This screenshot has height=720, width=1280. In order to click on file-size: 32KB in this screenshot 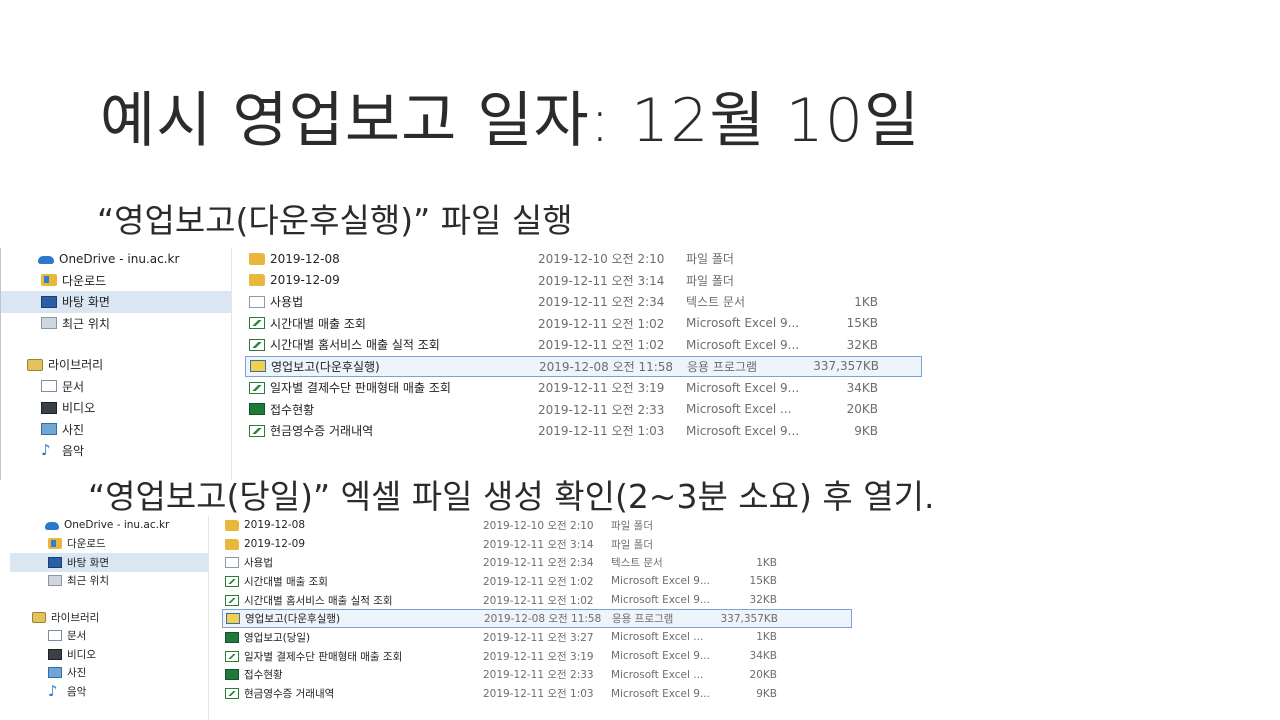, I will do `click(862, 344)`.